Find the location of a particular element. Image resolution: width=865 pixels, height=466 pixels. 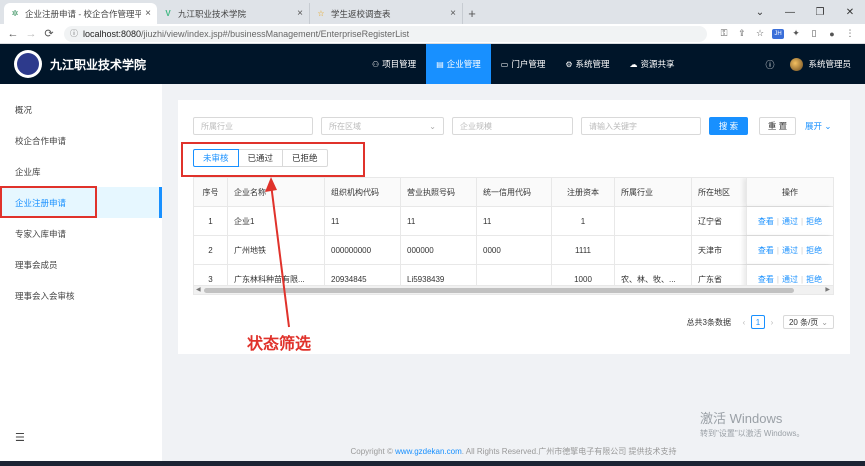

gear-icon: ✲ is located at coordinates (15, 13).